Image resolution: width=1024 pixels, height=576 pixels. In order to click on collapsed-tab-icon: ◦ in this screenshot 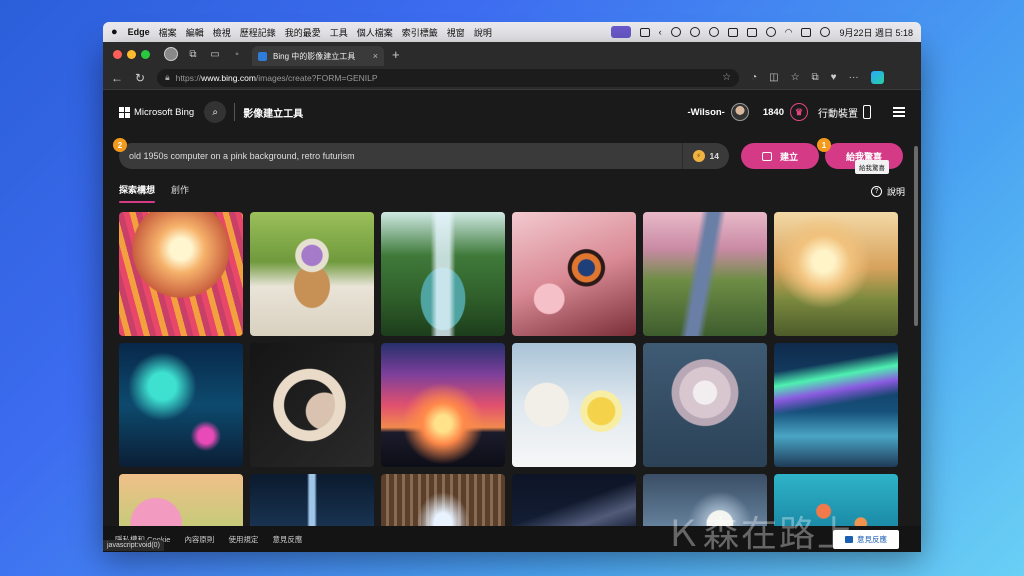, I will do `click(237, 54)`.